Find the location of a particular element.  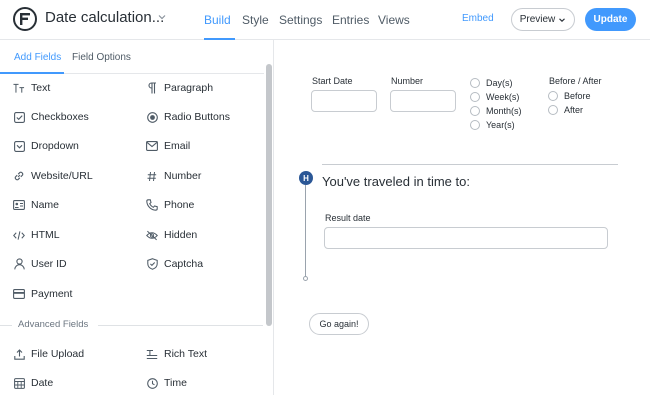

field-label: Payment is located at coordinates (52, 294).